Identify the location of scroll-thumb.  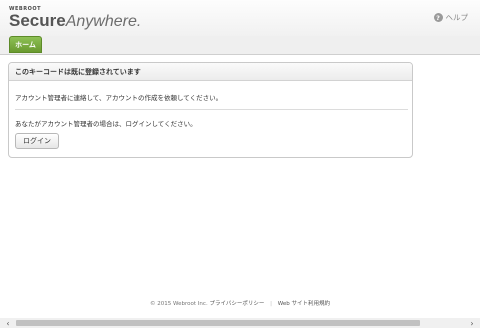
(218, 323).